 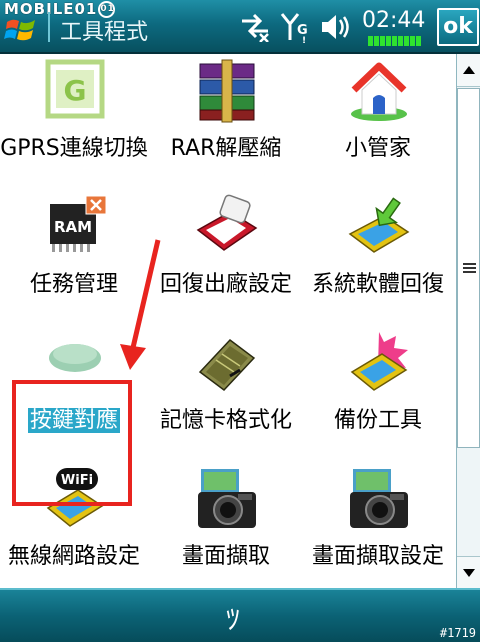 What do you see at coordinates (377, 284) in the screenshot?
I see `app-label: 系統軟體回復` at bounding box center [377, 284].